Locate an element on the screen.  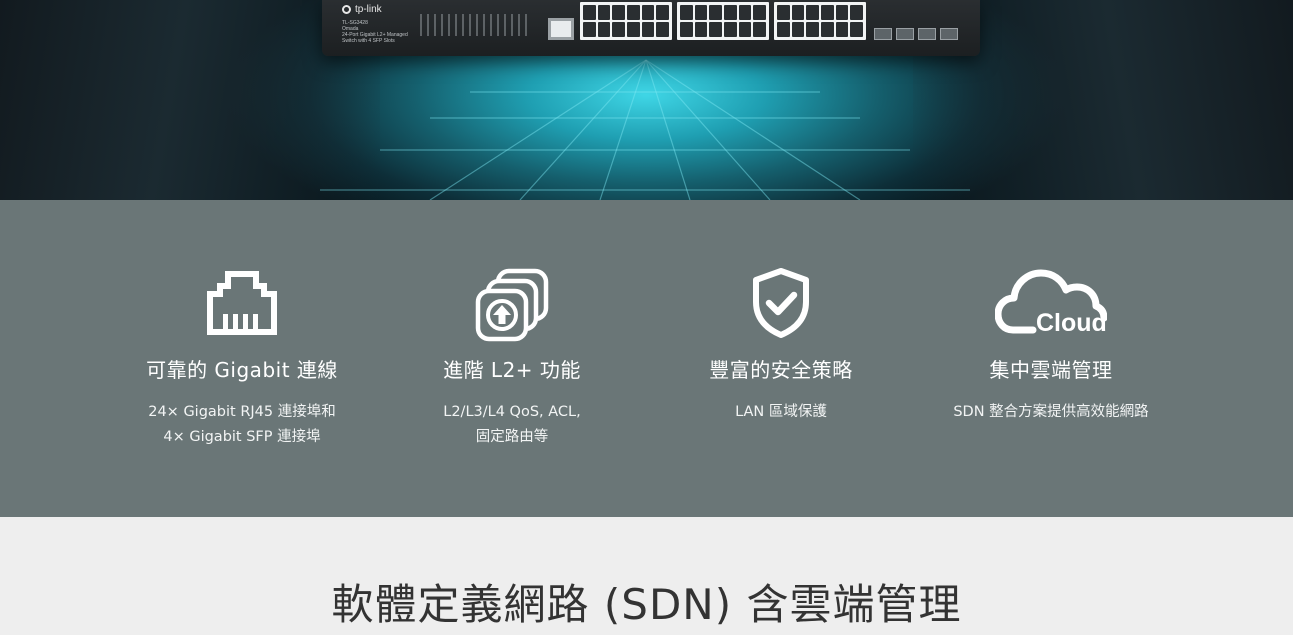
switch-led-panel is located at coordinates (475, 25).